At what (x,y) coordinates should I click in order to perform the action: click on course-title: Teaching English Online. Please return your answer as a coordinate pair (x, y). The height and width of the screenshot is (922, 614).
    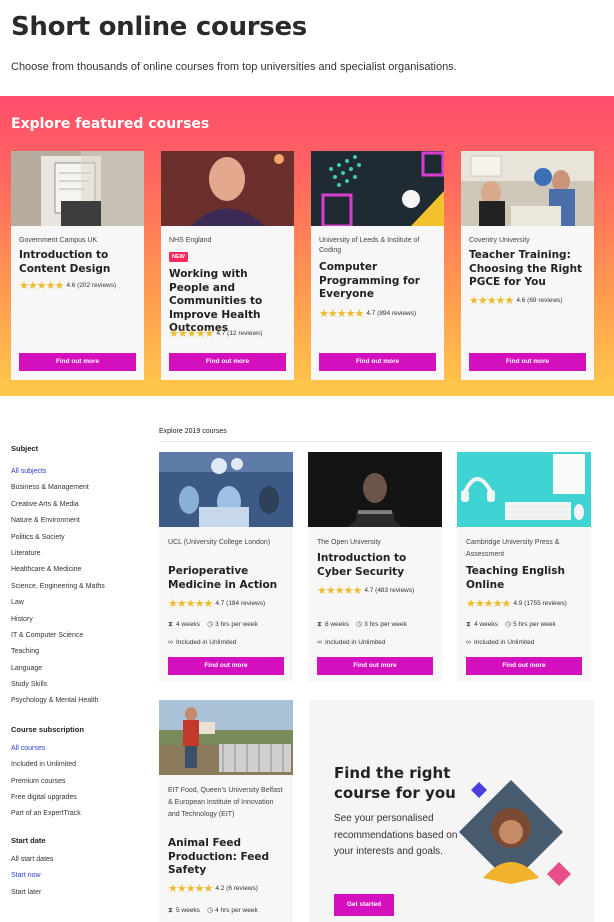
    Looking at the image, I should click on (525, 578).